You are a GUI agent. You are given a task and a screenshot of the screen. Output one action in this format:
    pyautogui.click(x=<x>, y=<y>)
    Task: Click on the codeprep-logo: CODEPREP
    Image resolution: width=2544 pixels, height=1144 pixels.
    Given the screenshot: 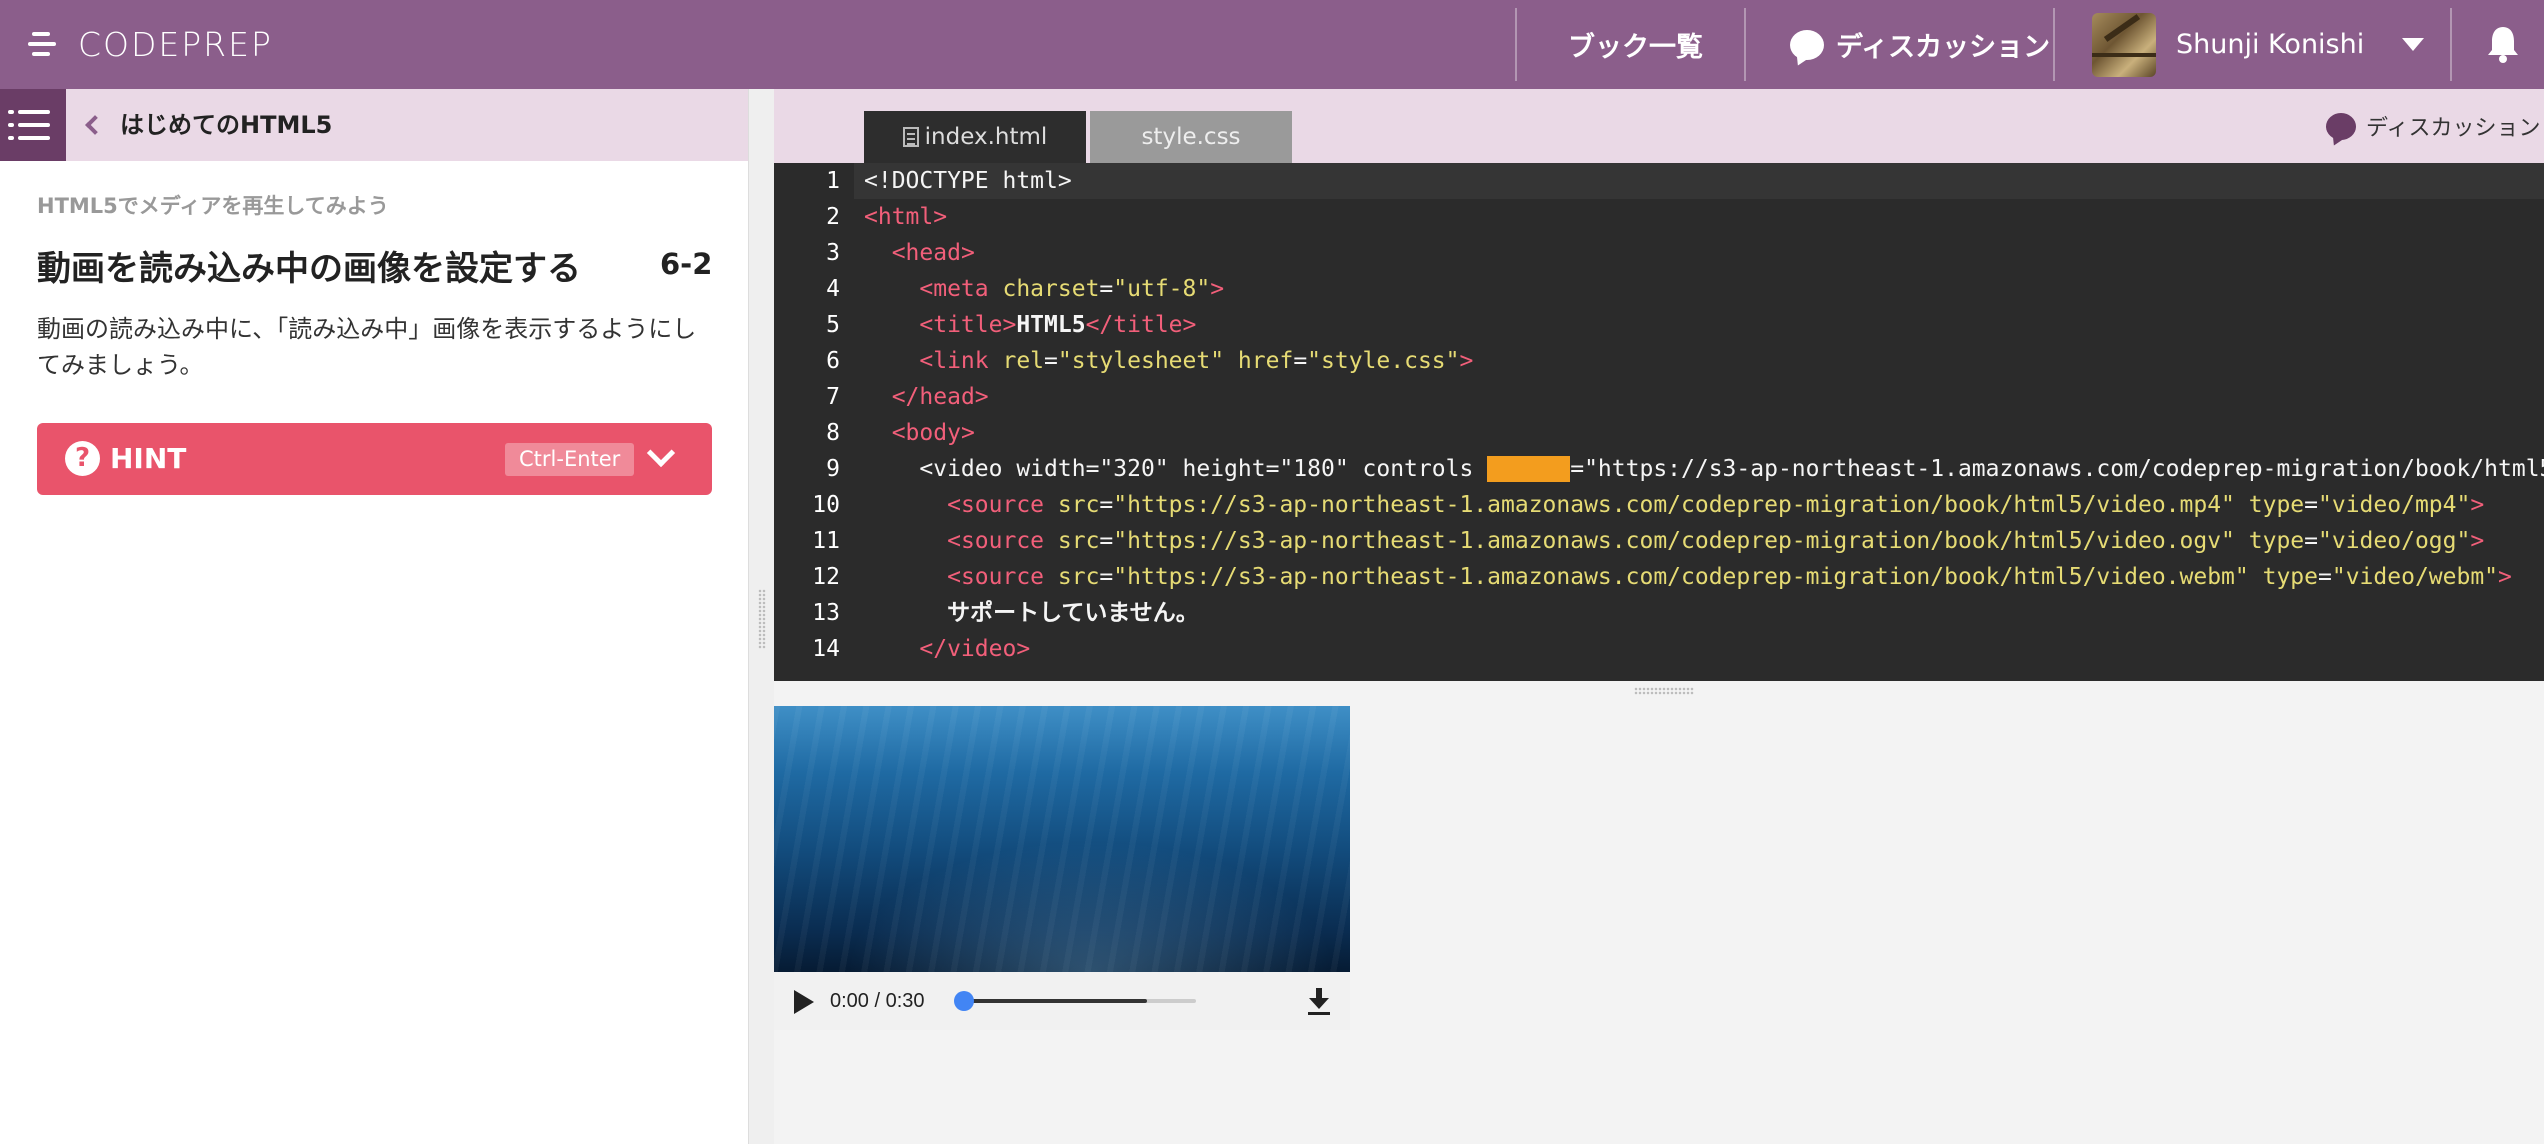 What is the action you would take?
    pyautogui.click(x=150, y=44)
    